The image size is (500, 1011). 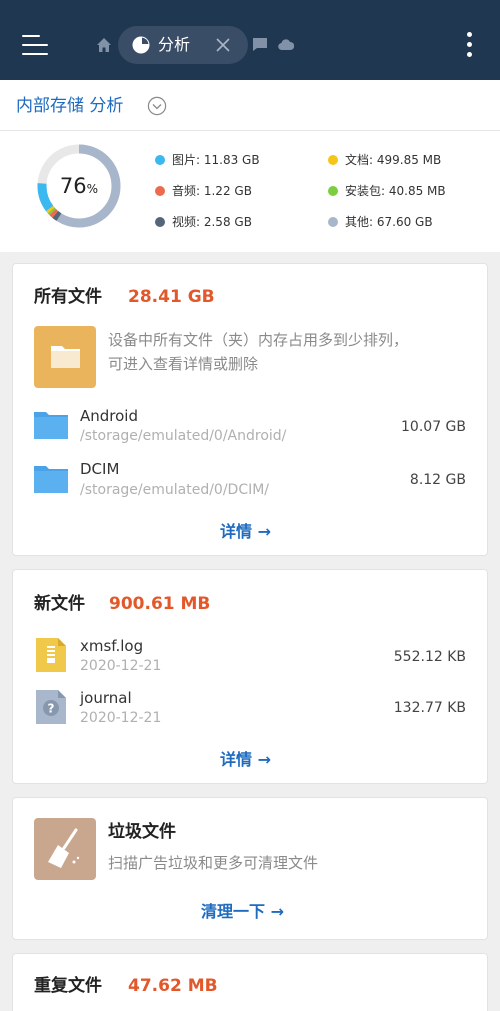 I want to click on menu-icon, so click(x=35, y=45).